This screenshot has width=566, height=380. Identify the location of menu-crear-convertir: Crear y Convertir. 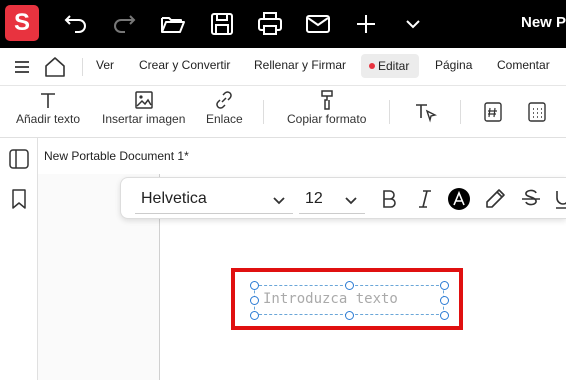
(184, 65).